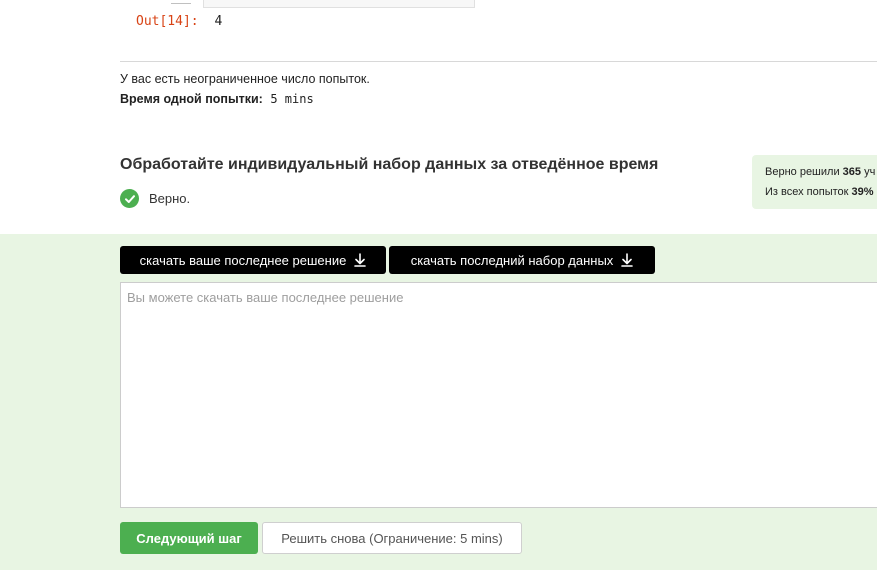 Image resolution: width=877 pixels, height=570 pixels. Describe the element at coordinates (170, 198) in the screenshot. I see `verdict-text: Верно.` at that location.